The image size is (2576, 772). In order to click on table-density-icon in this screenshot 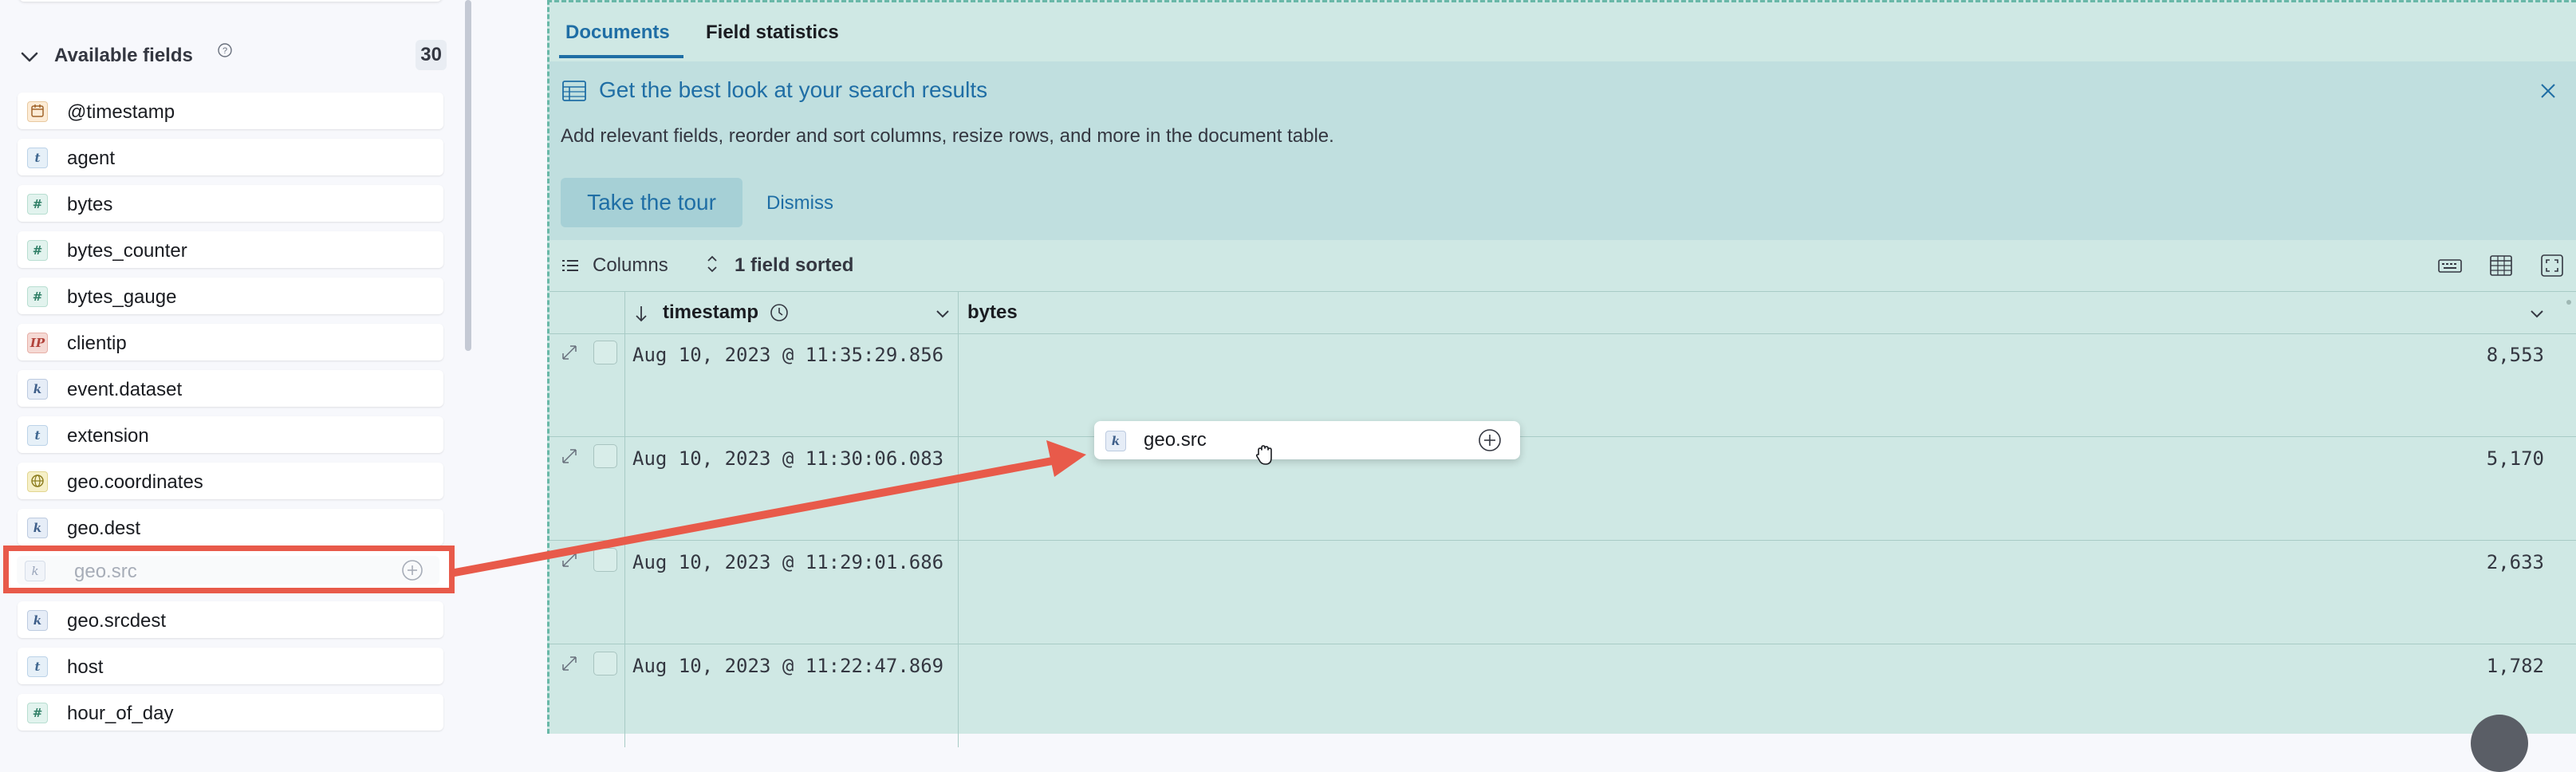, I will do `click(2501, 265)`.